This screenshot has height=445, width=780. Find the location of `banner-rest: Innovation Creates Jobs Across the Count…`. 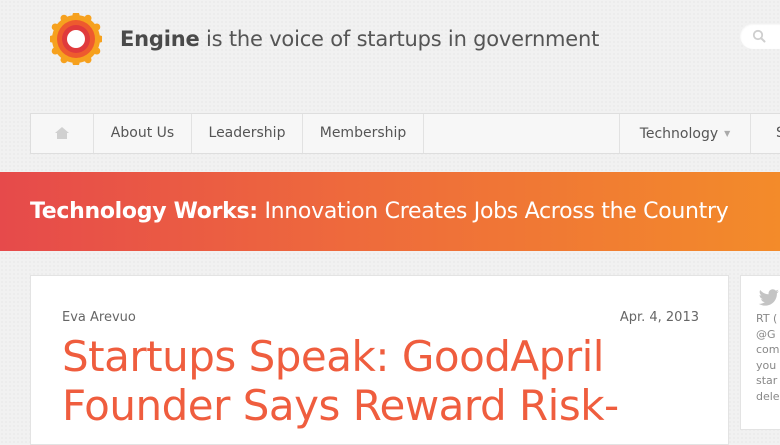

banner-rest: Innovation Creates Jobs Across the Count… is located at coordinates (493, 211).